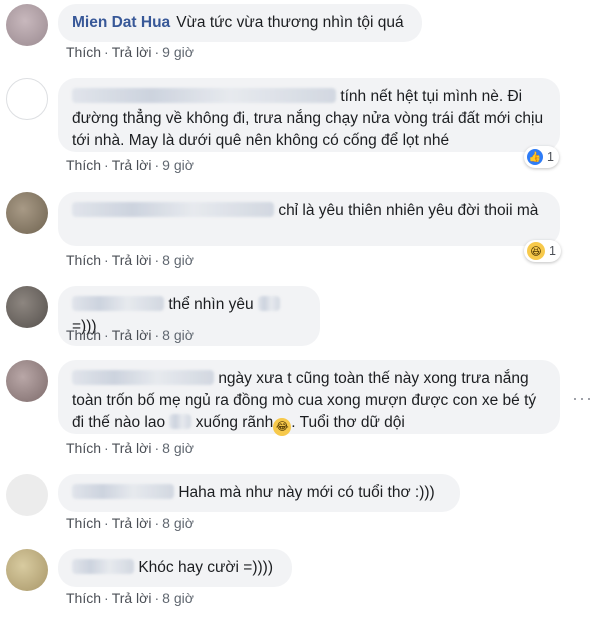  I want to click on comment-text: Haha mà như này mới có tuổi thơ :))), so click(306, 492).